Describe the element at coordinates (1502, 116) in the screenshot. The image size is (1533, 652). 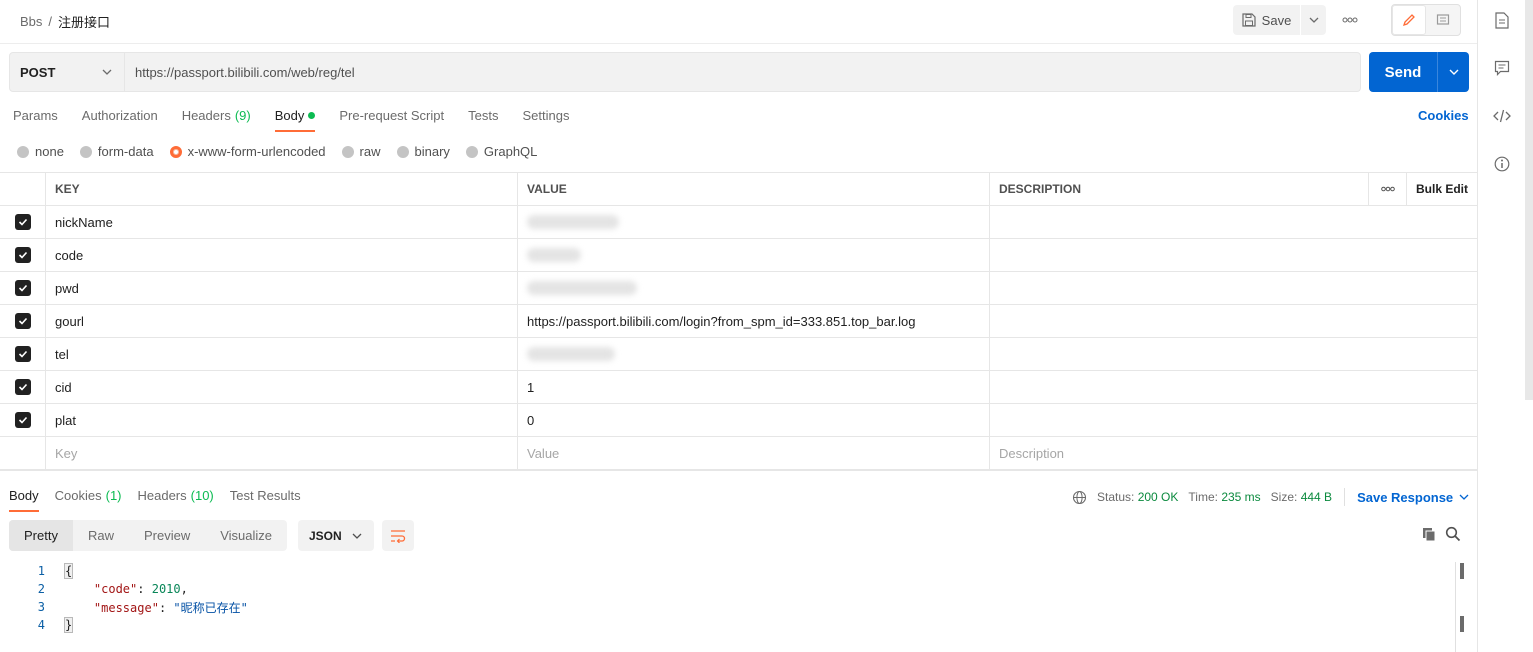
I see `code-snippet-icon` at that location.